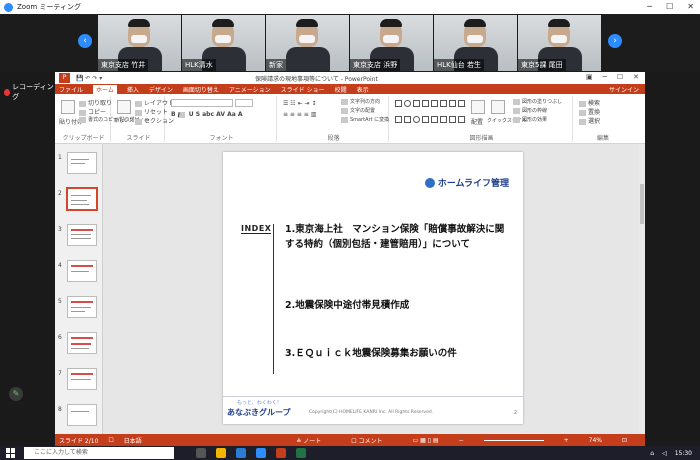 This screenshot has width=700, height=460. What do you see at coordinates (133, 440) in the screenshot?
I see `language: 日本語` at bounding box center [133, 440].